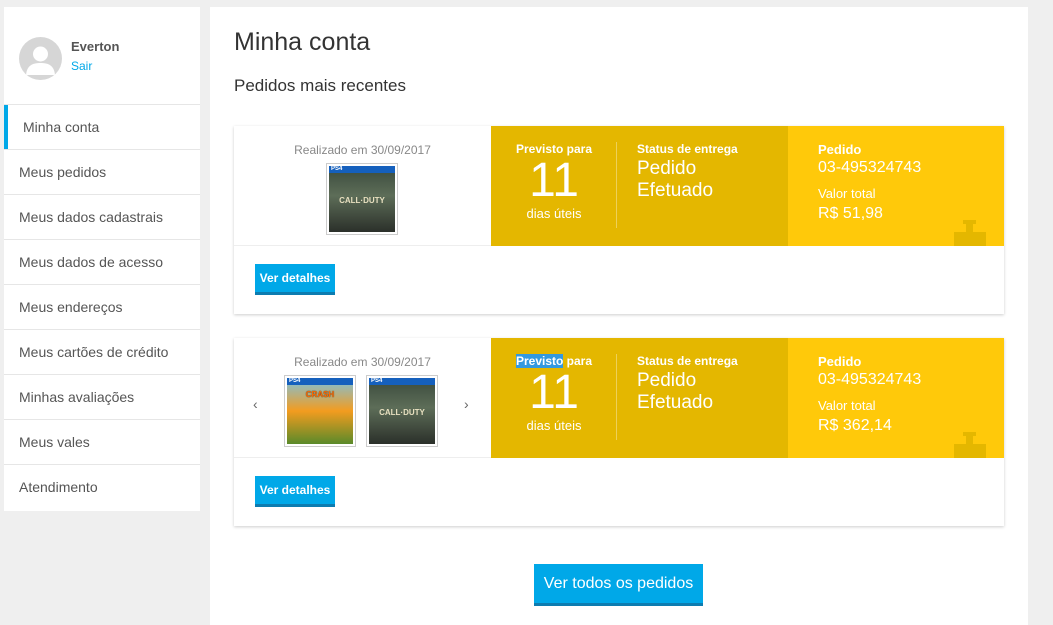 The height and width of the screenshot is (625, 1053). Describe the element at coordinates (302, 42) in the screenshot. I see `page-title: Minha conta` at that location.